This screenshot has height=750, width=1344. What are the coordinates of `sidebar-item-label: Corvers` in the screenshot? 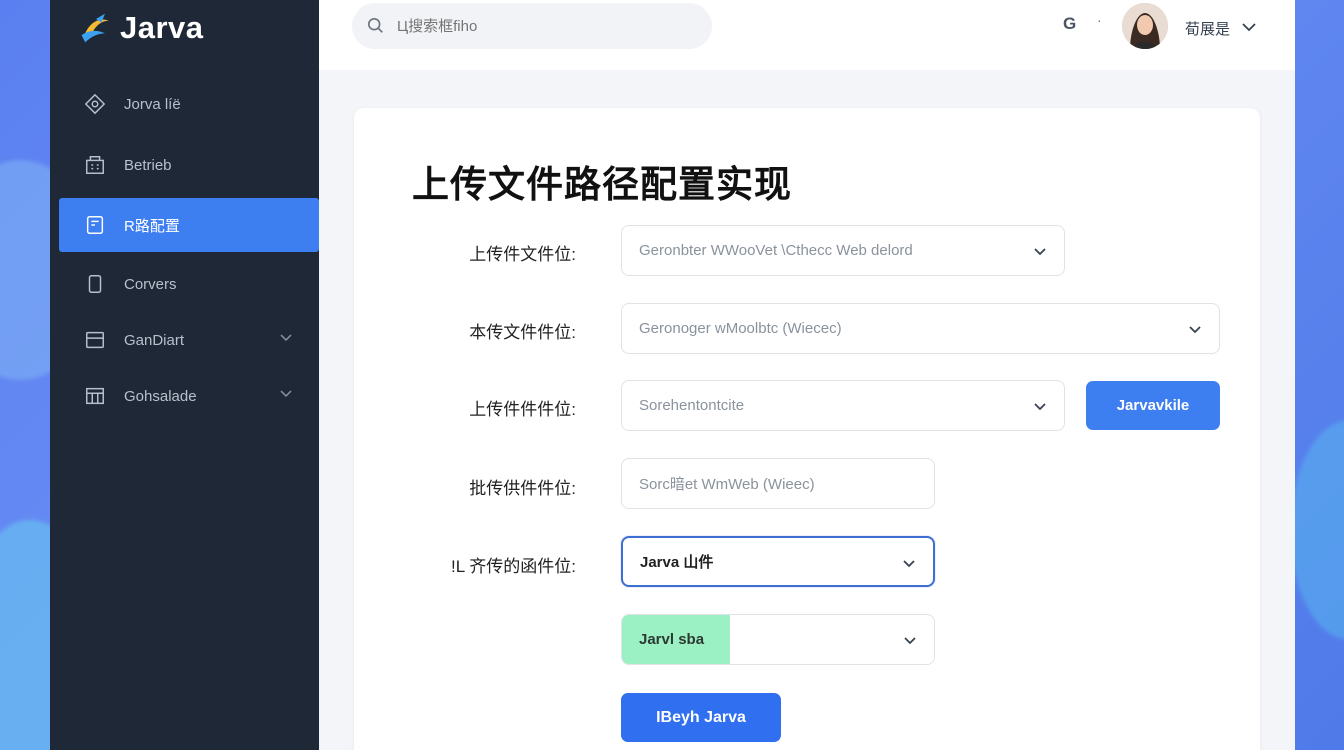 It's located at (150, 284).